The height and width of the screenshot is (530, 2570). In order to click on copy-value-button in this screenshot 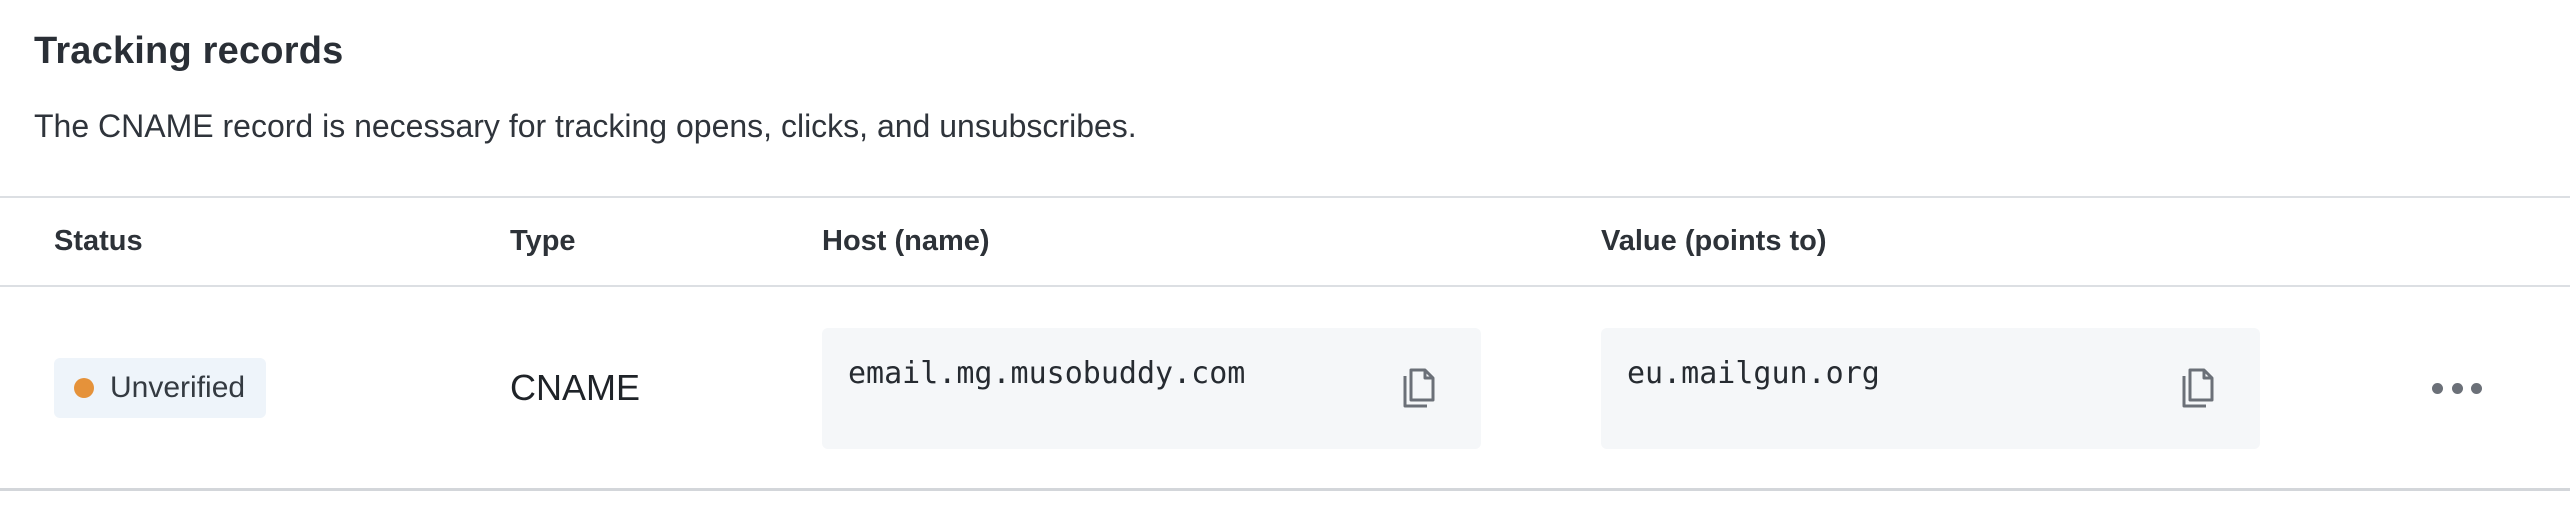, I will do `click(2198, 388)`.